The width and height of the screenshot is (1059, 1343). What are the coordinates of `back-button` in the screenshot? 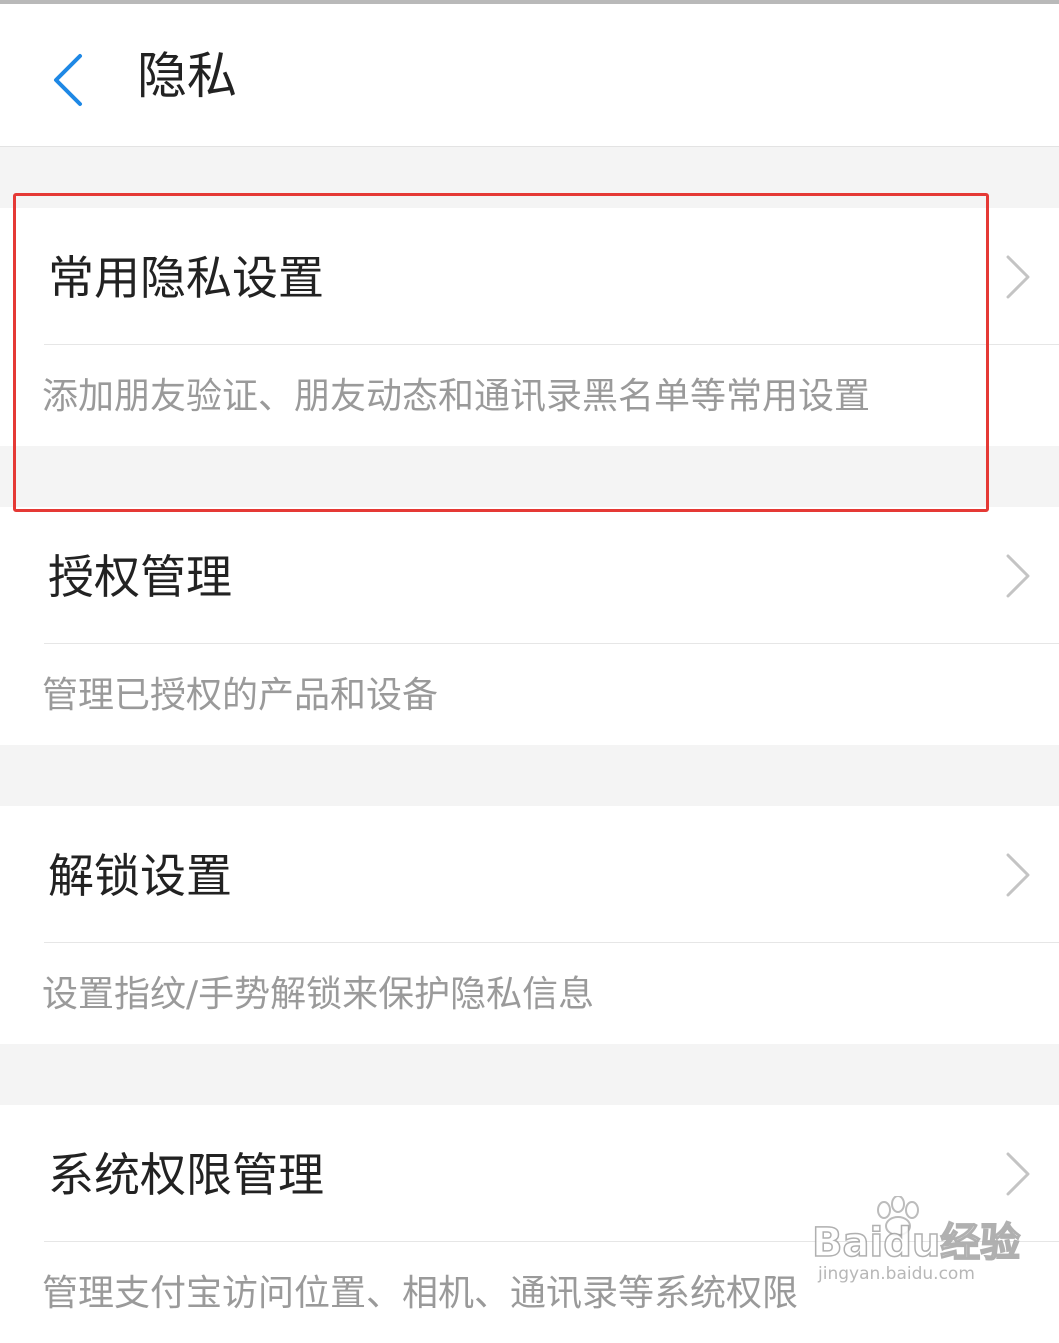 It's located at (70, 76).